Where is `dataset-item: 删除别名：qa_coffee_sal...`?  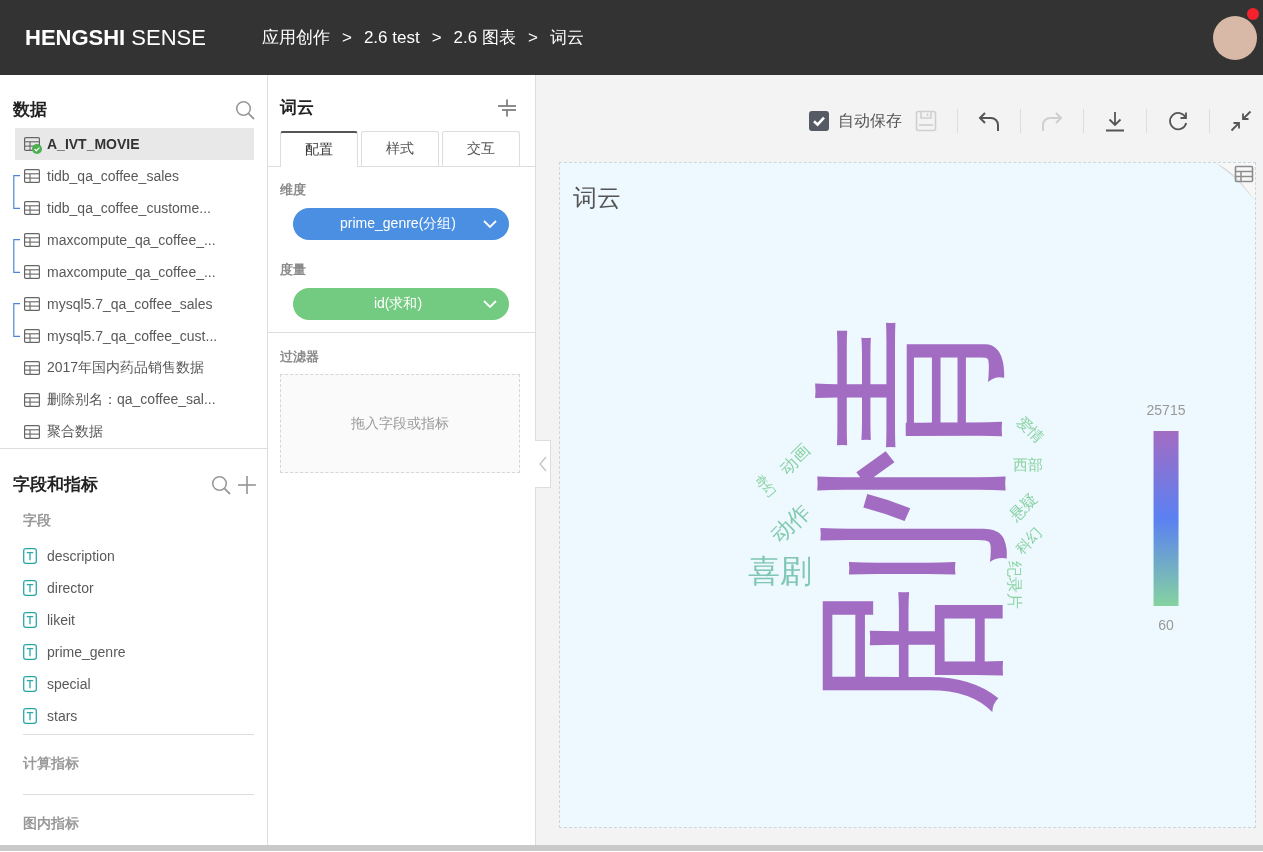
dataset-item: 删除别名：qa_coffee_sal... is located at coordinates (134, 400).